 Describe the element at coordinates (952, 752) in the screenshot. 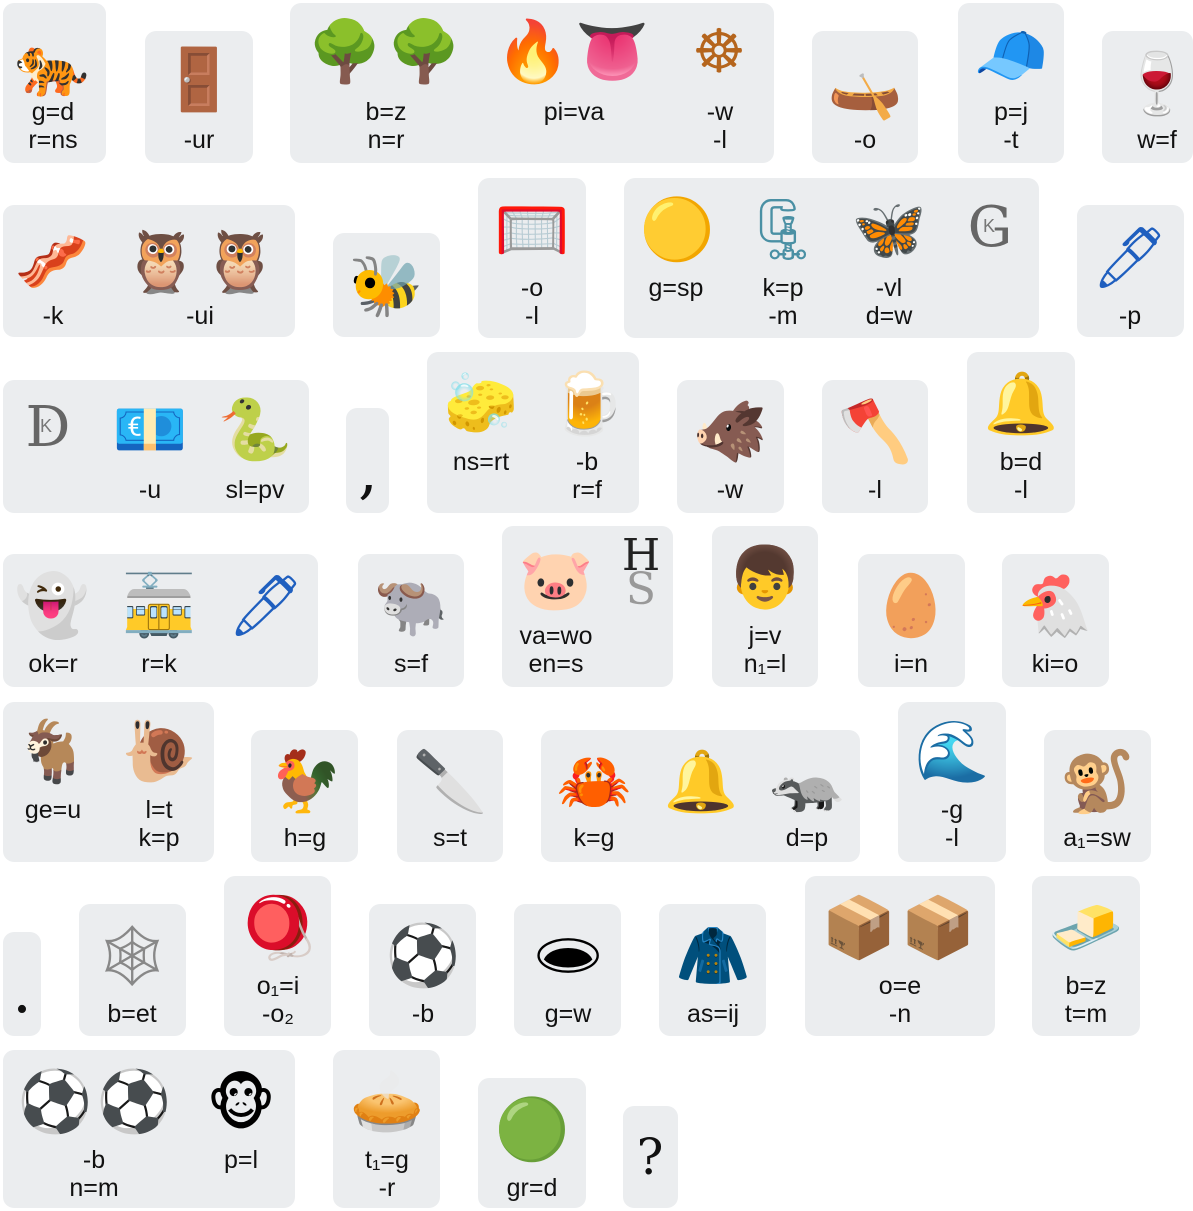

I see `wave-icon: 🌊` at that location.